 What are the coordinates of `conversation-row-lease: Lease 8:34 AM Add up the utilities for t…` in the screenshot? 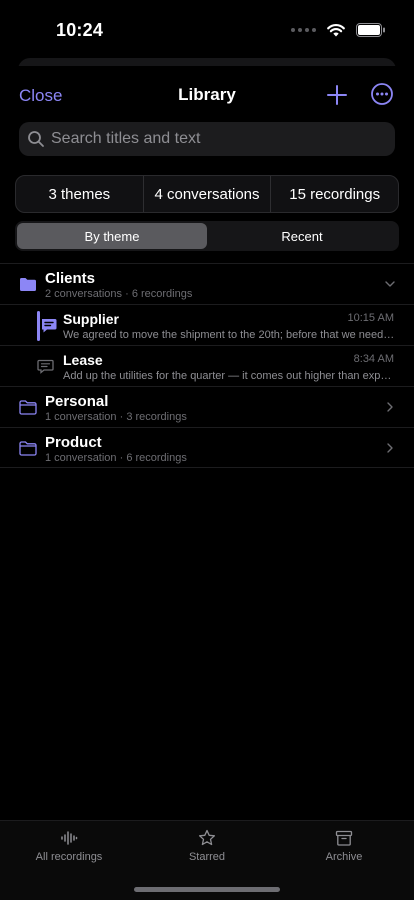 It's located at (207, 365).